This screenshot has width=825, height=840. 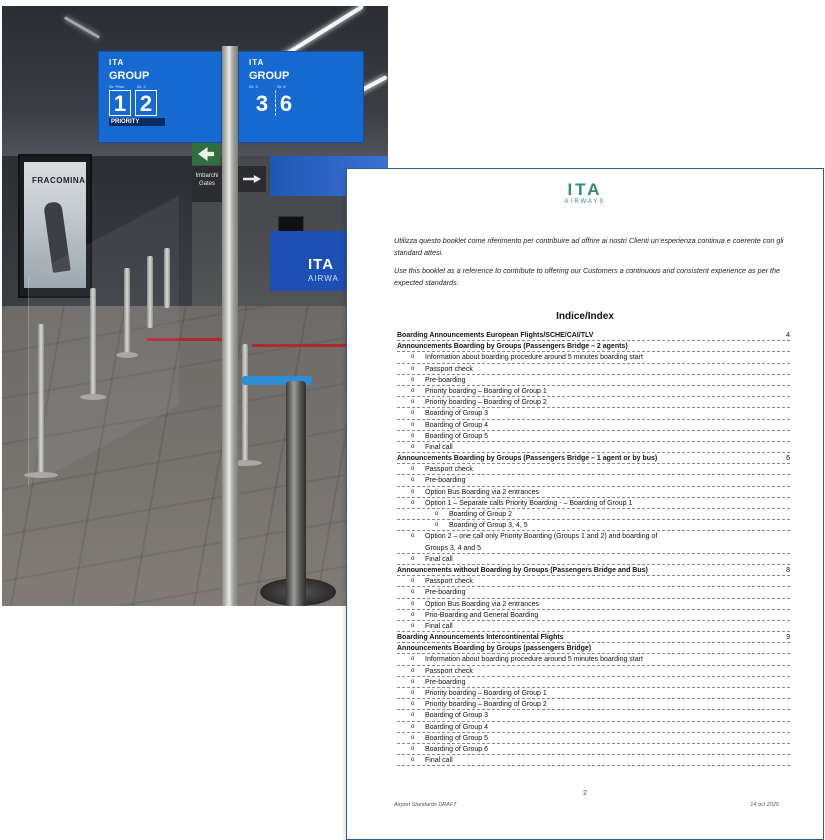 I want to click on toc-item-text: Boarding of Group 4, so click(x=457, y=425).